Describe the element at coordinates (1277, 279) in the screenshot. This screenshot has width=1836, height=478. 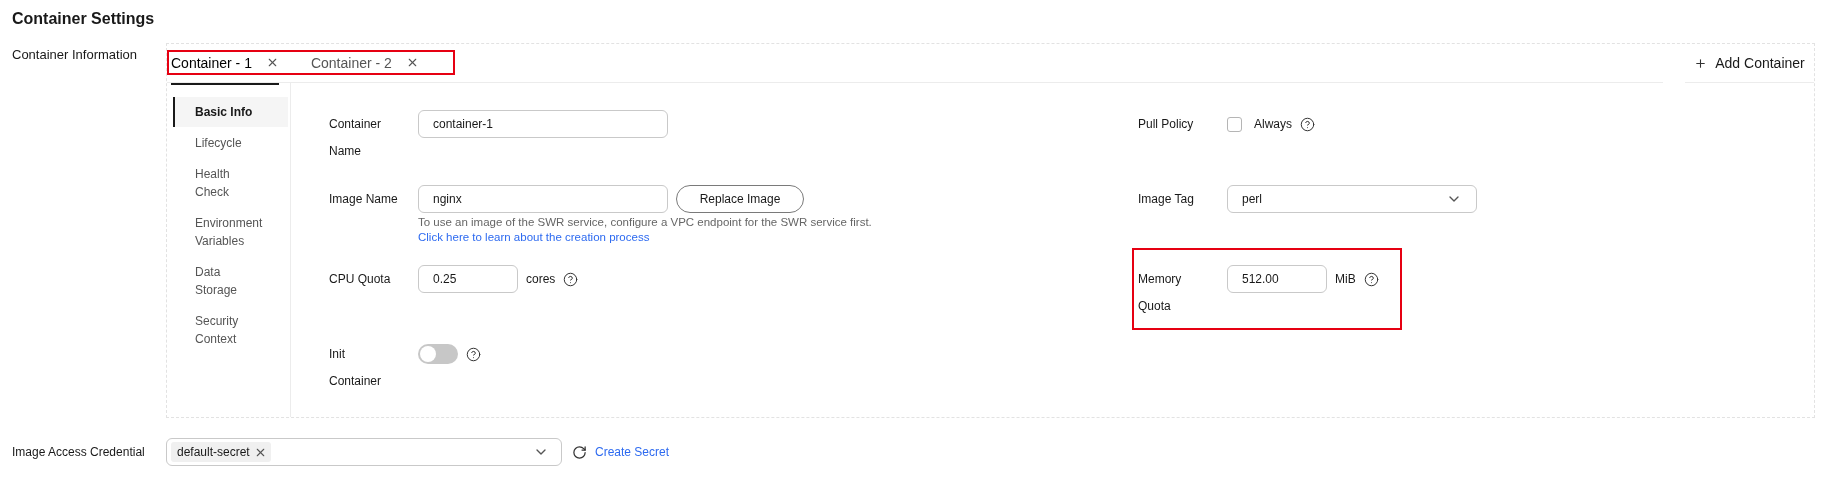
I see `number-field: 512.00` at that location.